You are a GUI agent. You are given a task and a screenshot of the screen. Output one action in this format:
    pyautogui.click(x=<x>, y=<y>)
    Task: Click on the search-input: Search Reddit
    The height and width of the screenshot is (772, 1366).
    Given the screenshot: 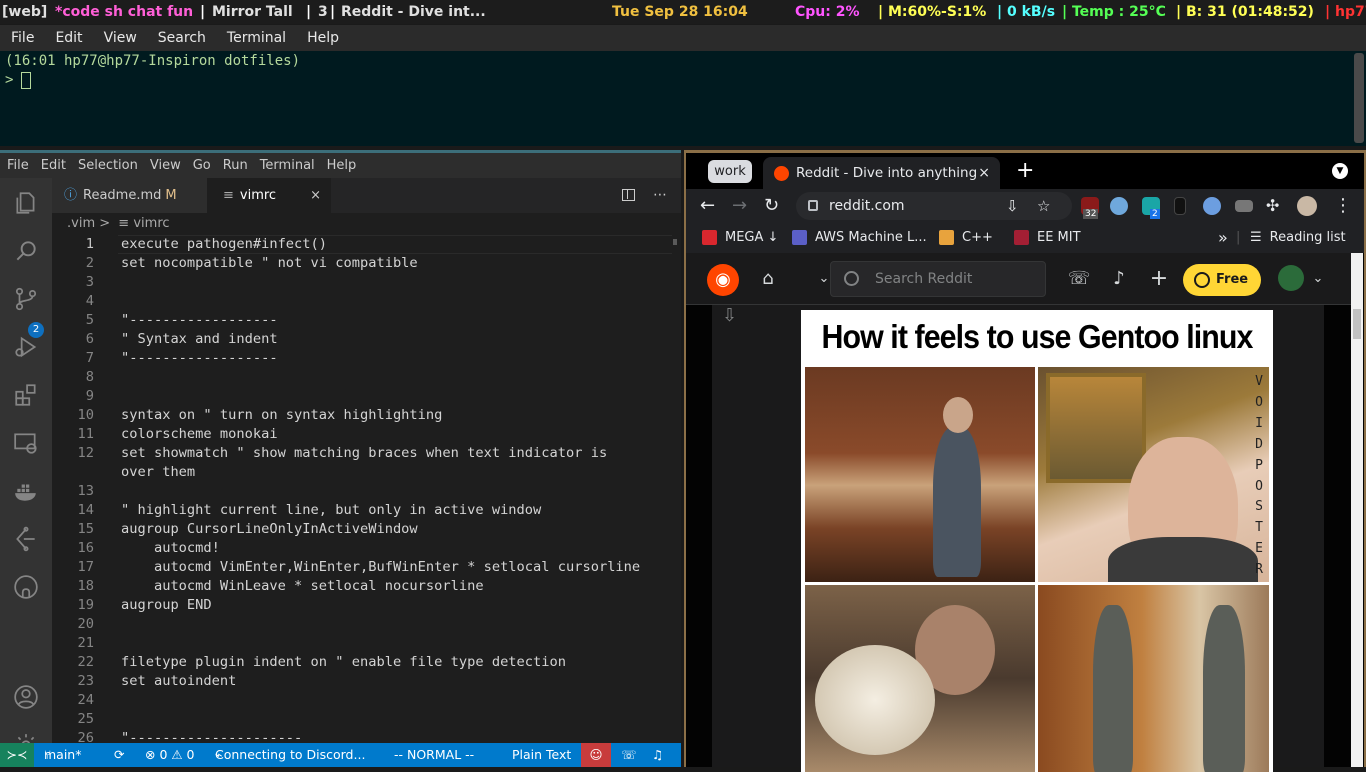 What is the action you would take?
    pyautogui.click(x=938, y=279)
    